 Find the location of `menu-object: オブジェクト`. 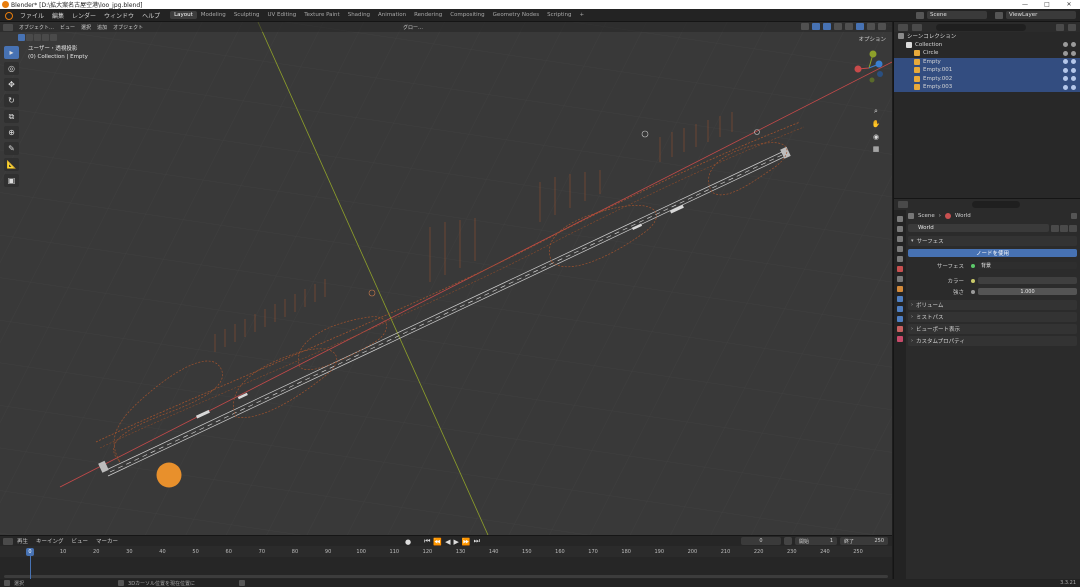

menu-object: オブジェクト is located at coordinates (128, 27).